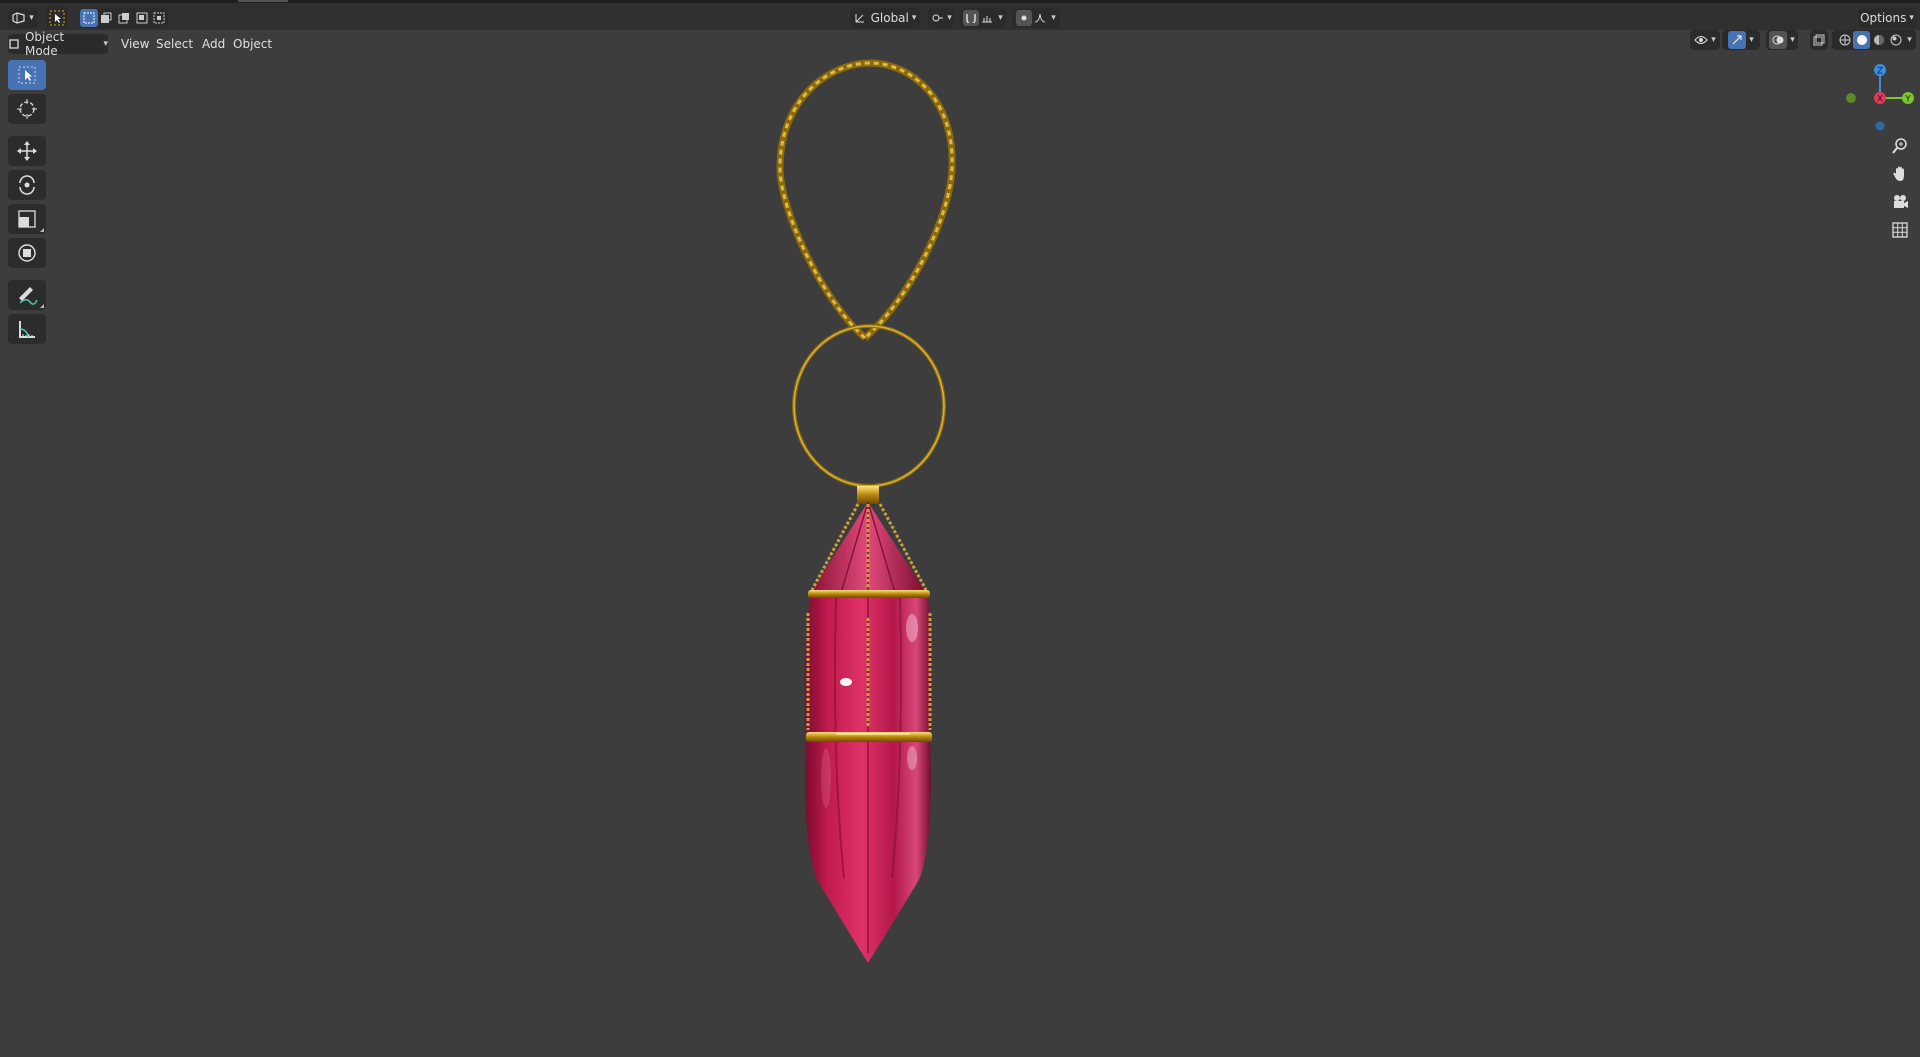 The width and height of the screenshot is (1920, 1057). I want to click on options-dropdown: Options ▾, so click(1887, 18).